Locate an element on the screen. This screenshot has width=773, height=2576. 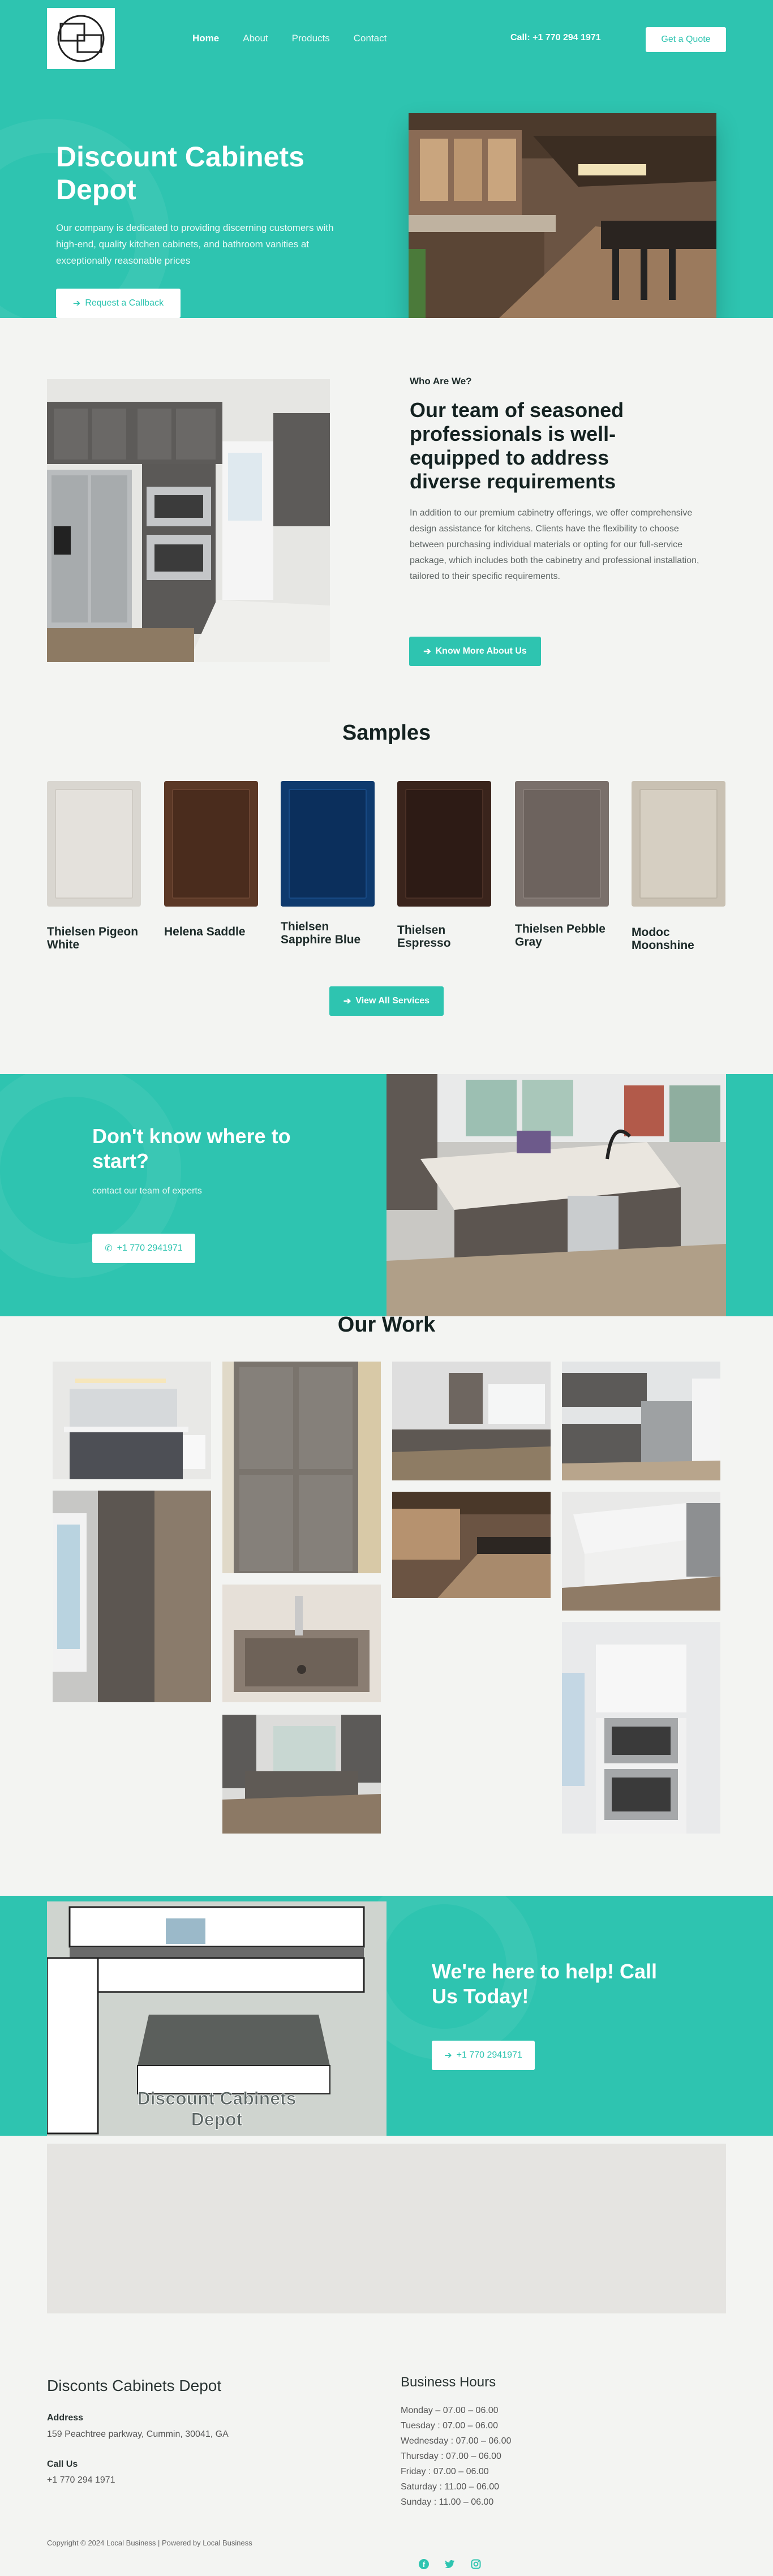
work-photo-vanity is located at coordinates (132, 1420).